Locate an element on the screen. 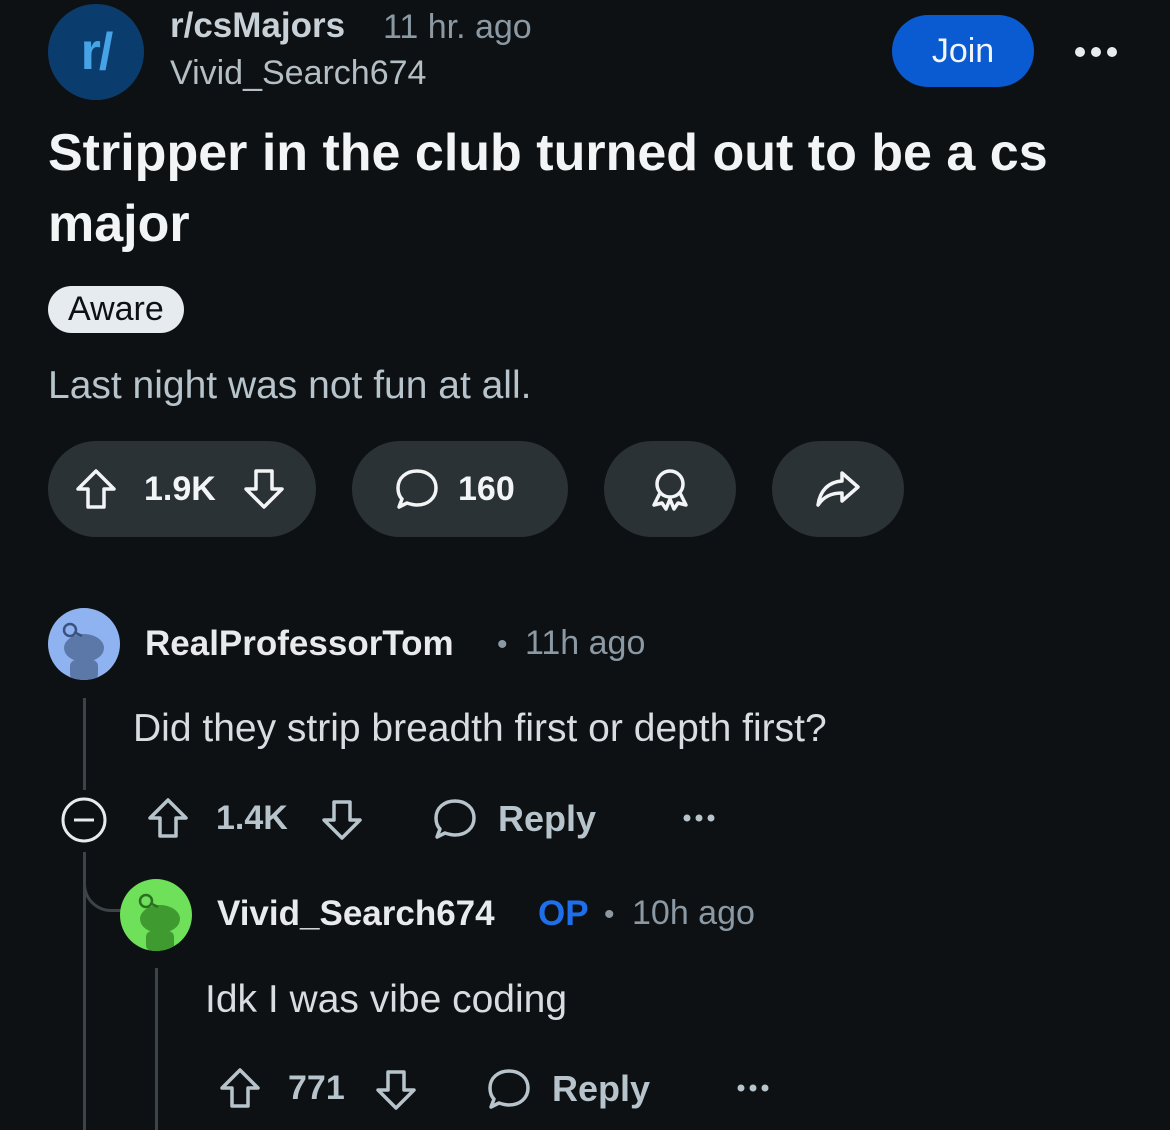  comments-button: 160 is located at coordinates (460, 489).